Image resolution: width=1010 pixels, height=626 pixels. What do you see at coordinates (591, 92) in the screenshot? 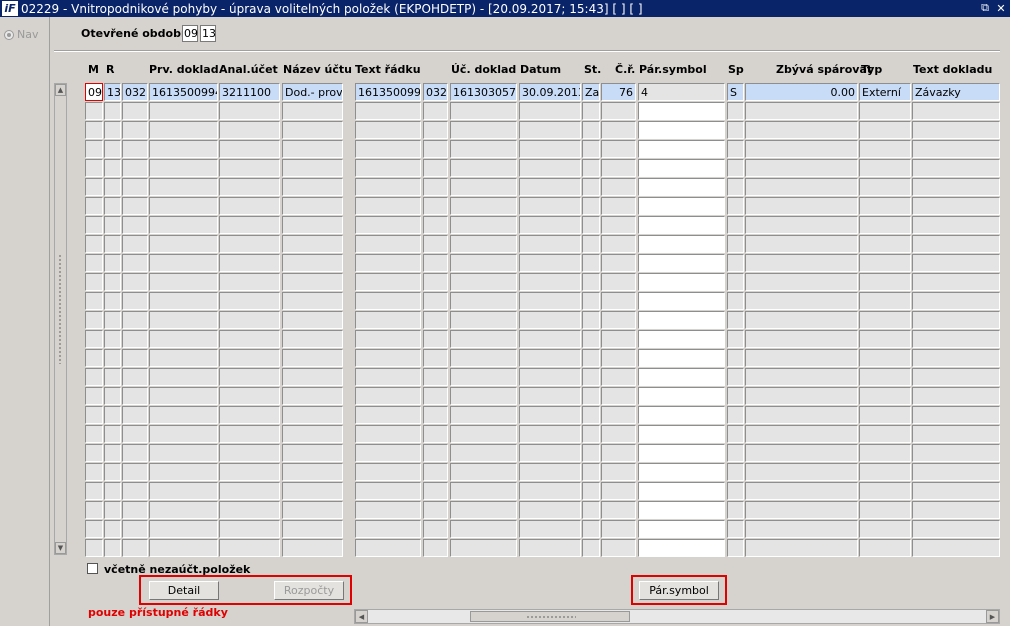
I see `cell-st: Za` at bounding box center [591, 92].